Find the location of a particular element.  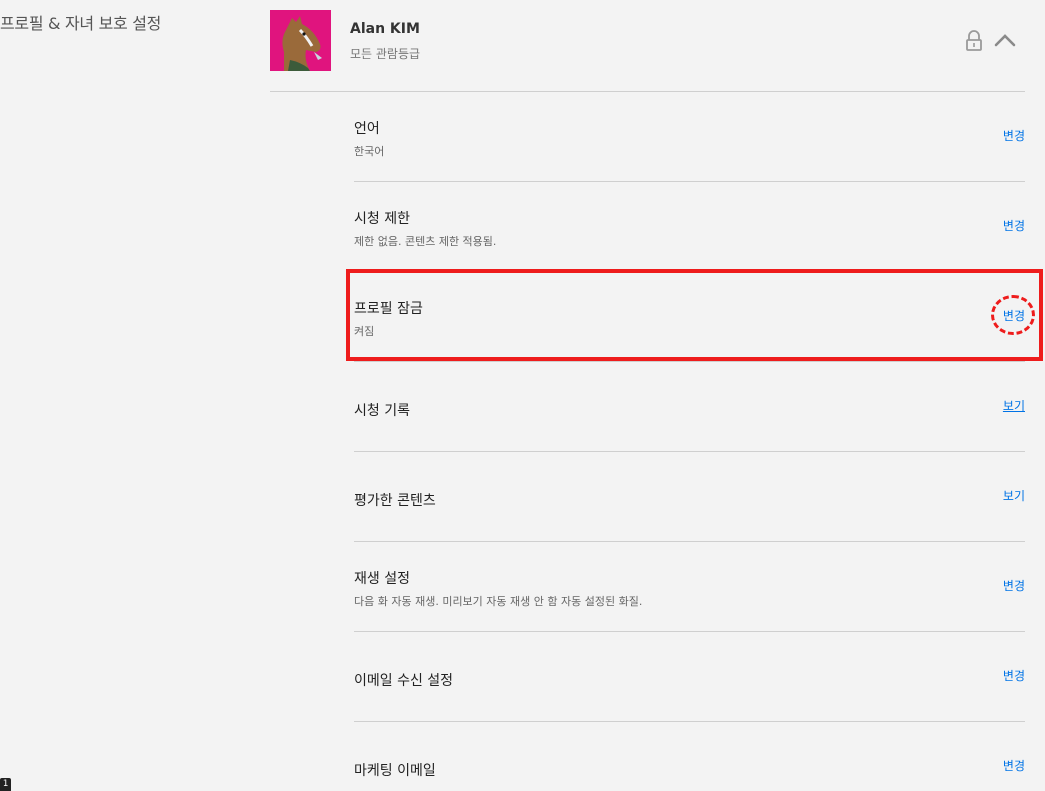

profile-name: Alan KIM is located at coordinates (385, 29).